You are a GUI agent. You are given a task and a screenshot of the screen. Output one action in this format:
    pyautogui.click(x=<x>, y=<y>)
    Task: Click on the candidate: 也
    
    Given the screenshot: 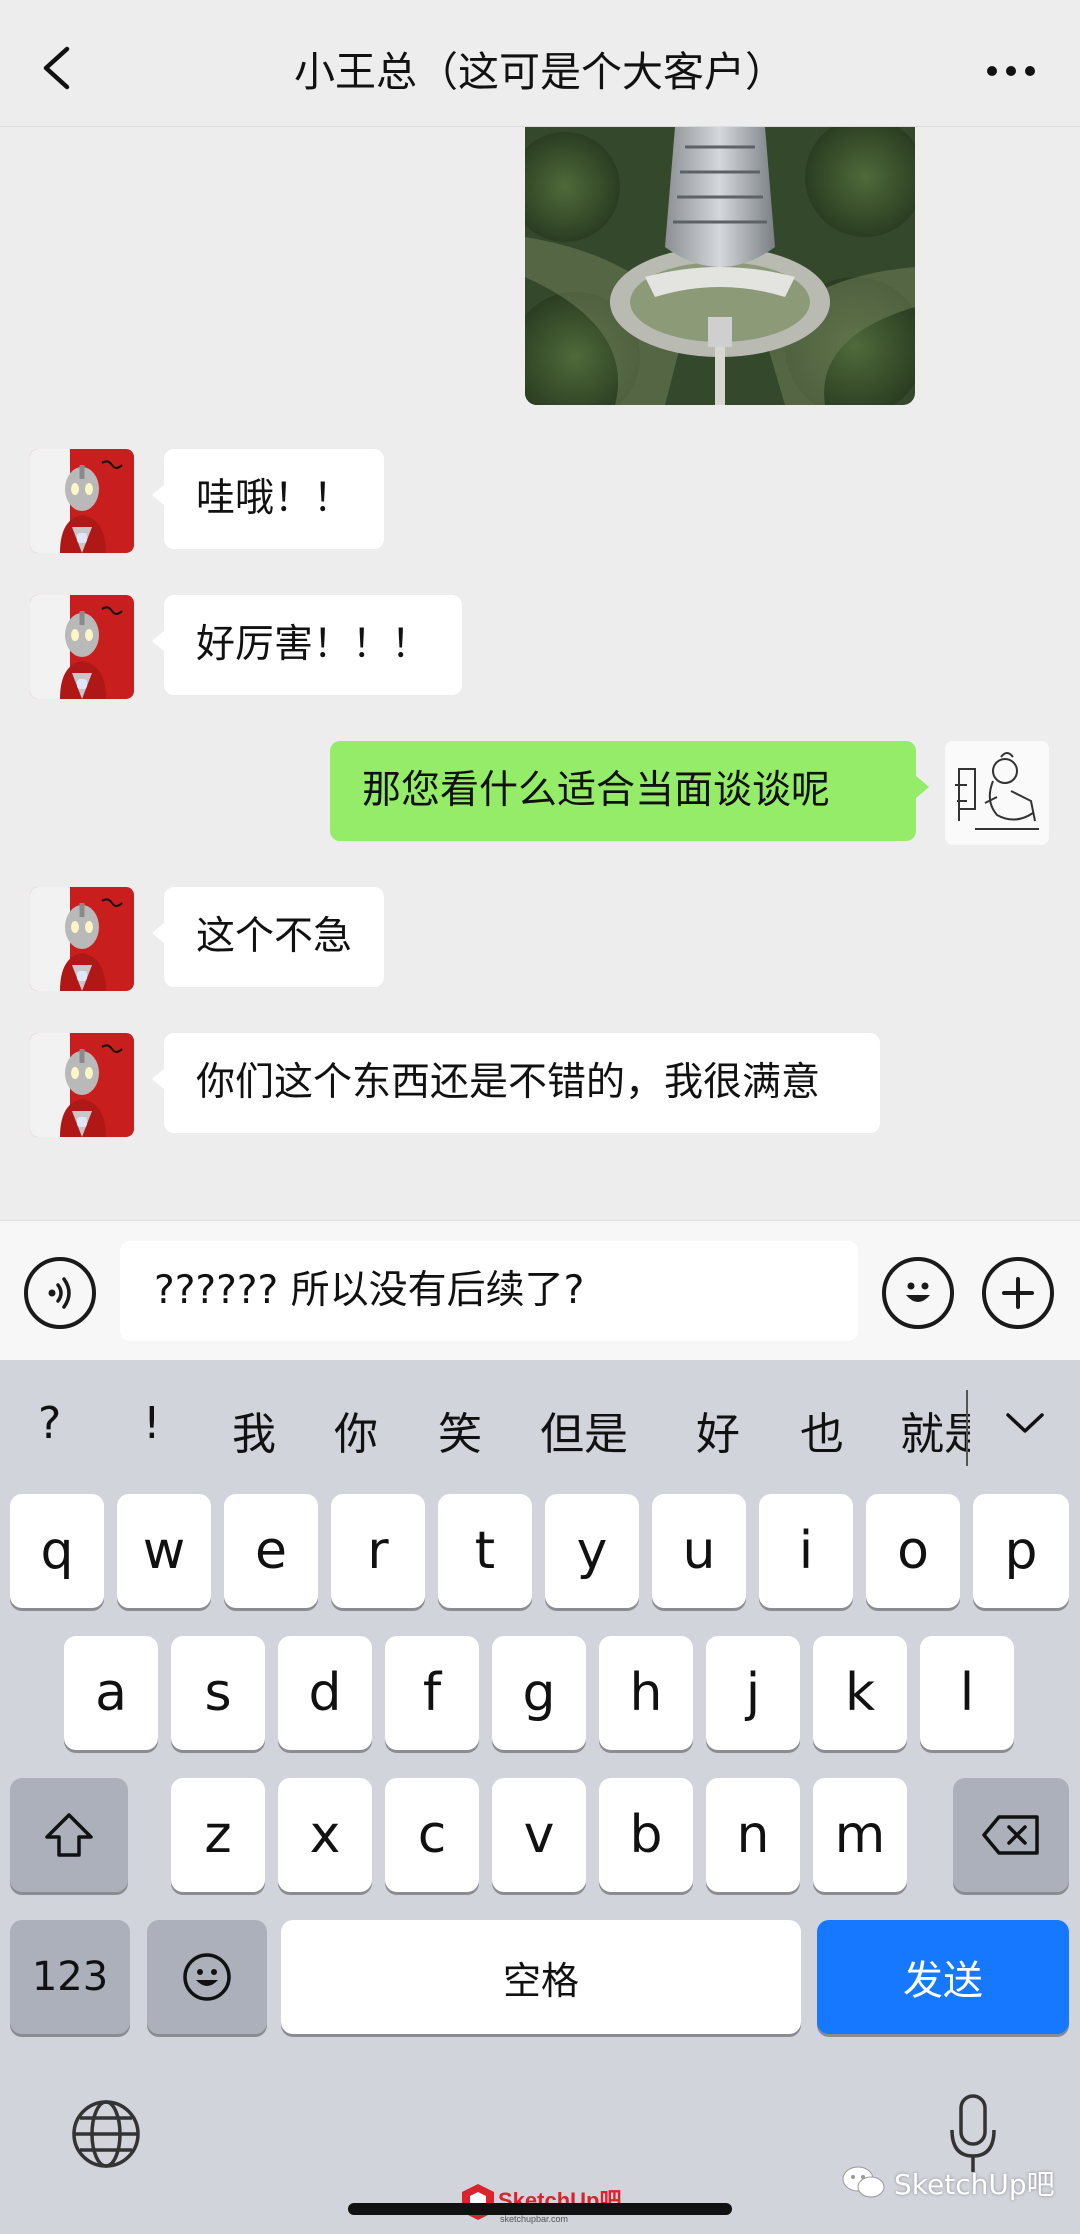 What is the action you would take?
    pyautogui.click(x=822, y=1430)
    